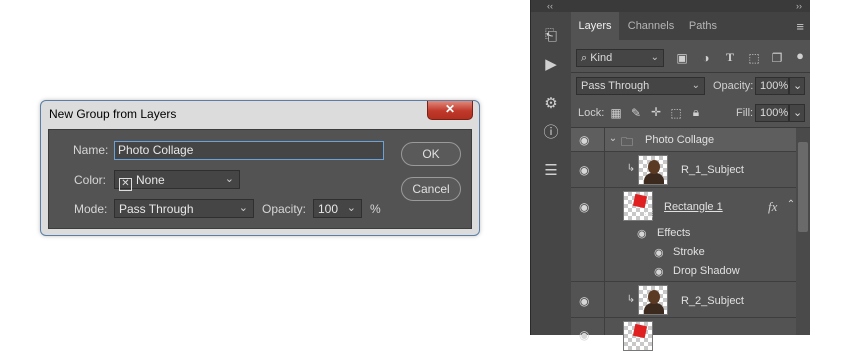 This screenshot has width=850, height=351. Describe the element at coordinates (772, 113) in the screenshot. I see `fill-input: 100%` at that location.